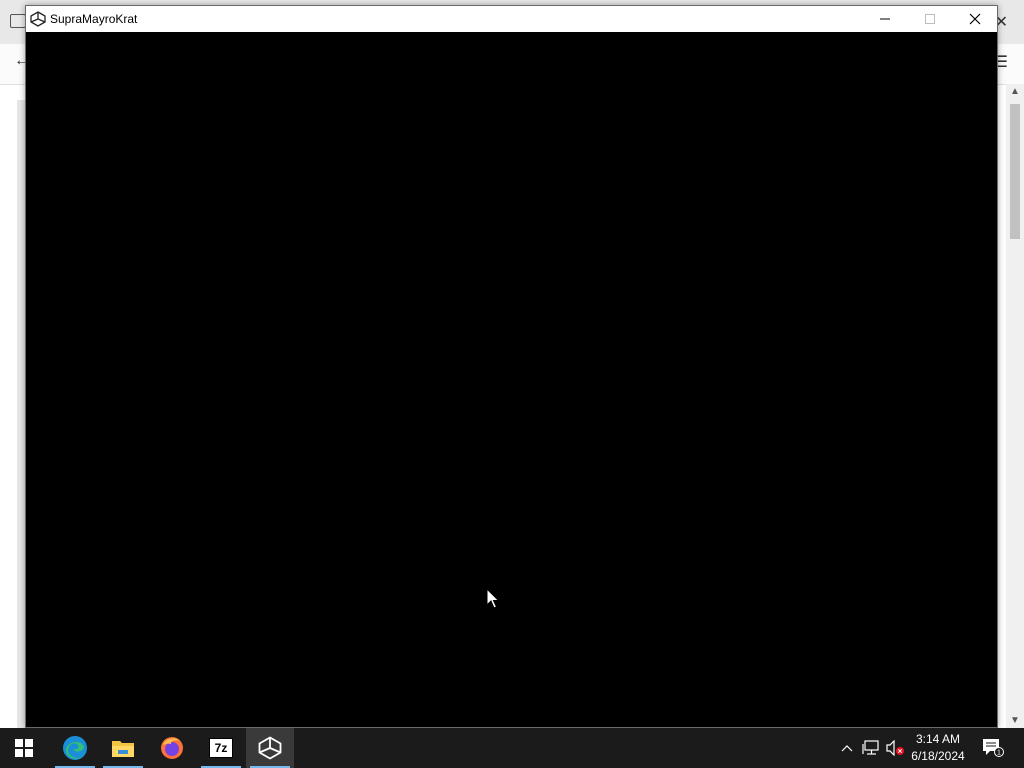 The height and width of the screenshot is (768, 1024). I want to click on taskbar-7zip: 7z, so click(221, 748).